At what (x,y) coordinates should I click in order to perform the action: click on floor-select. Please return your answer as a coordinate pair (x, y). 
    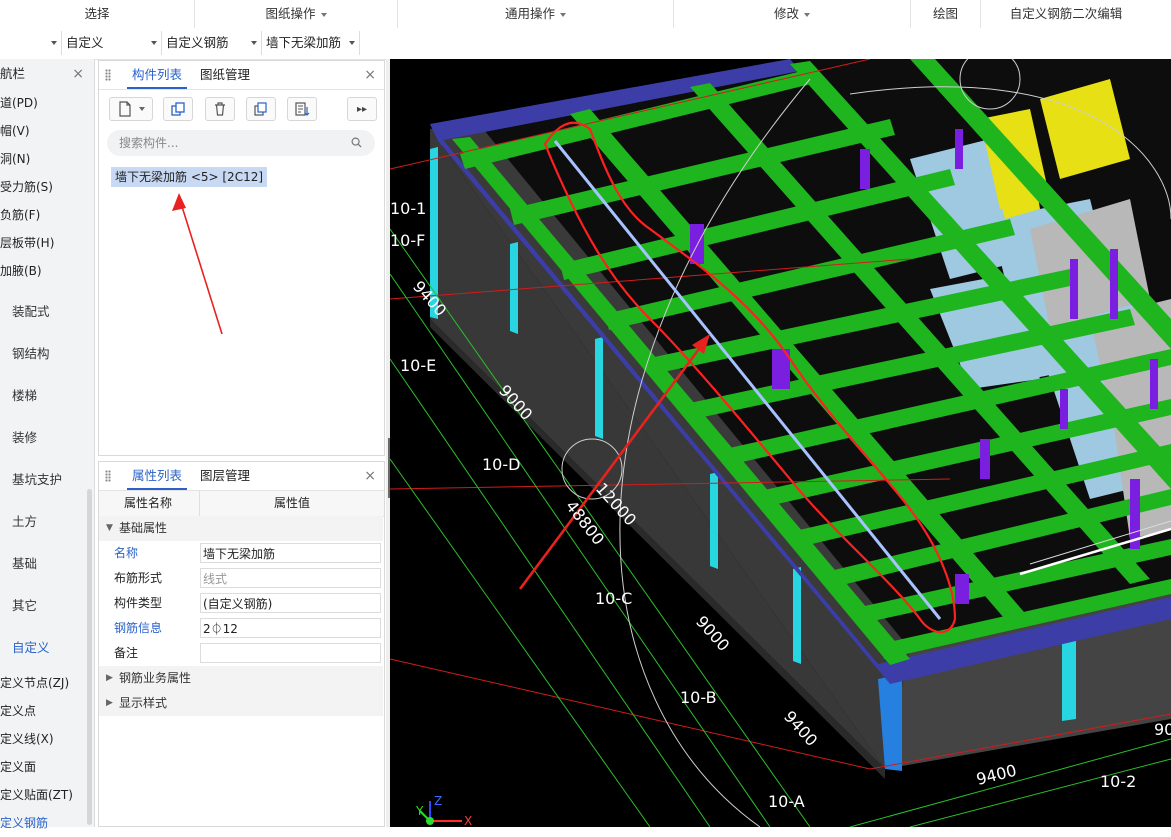
    Looking at the image, I should click on (31, 43).